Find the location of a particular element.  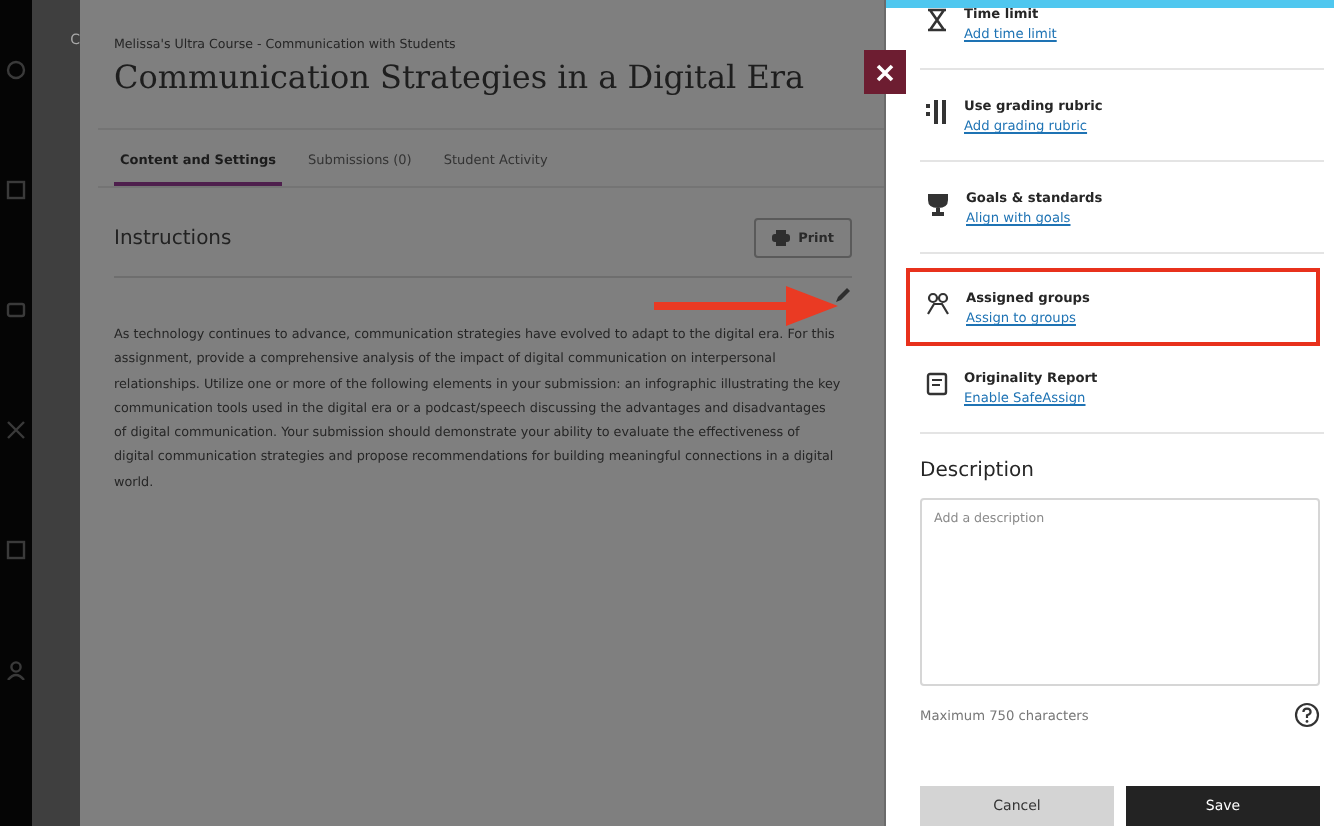

trophy-icon is located at coordinates (938, 204).